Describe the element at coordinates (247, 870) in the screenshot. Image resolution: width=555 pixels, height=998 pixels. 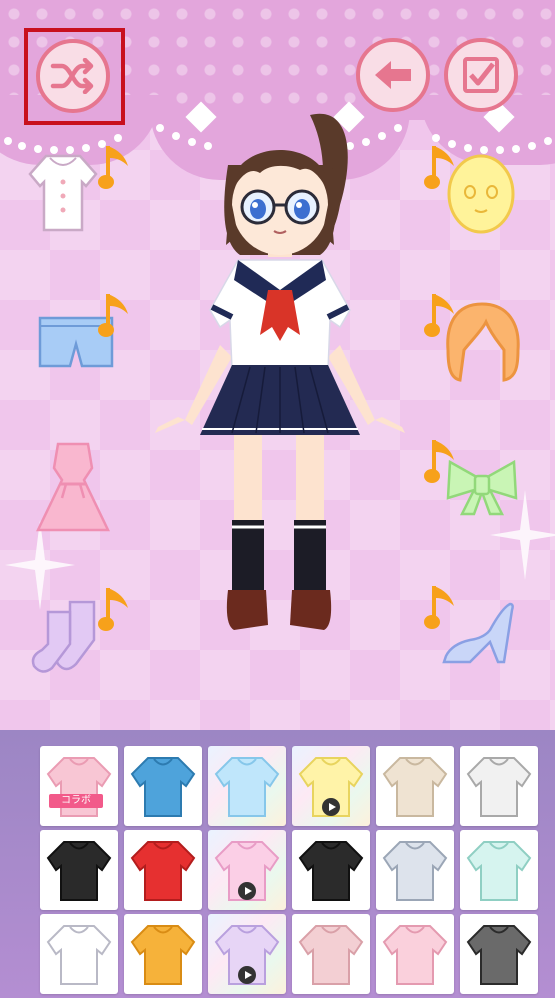
I see `wardrobe-item-pink-offshoulder-top` at that location.